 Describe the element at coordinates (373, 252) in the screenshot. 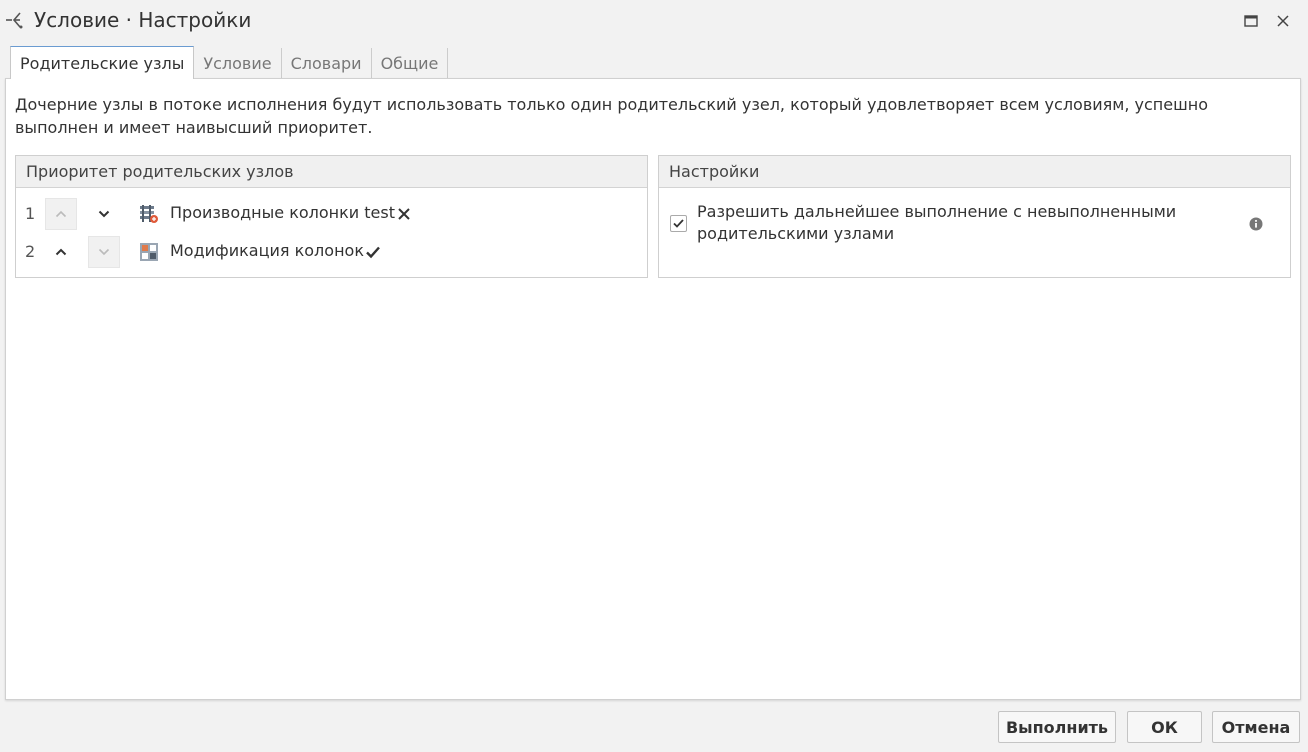

I see `check-icon` at that location.